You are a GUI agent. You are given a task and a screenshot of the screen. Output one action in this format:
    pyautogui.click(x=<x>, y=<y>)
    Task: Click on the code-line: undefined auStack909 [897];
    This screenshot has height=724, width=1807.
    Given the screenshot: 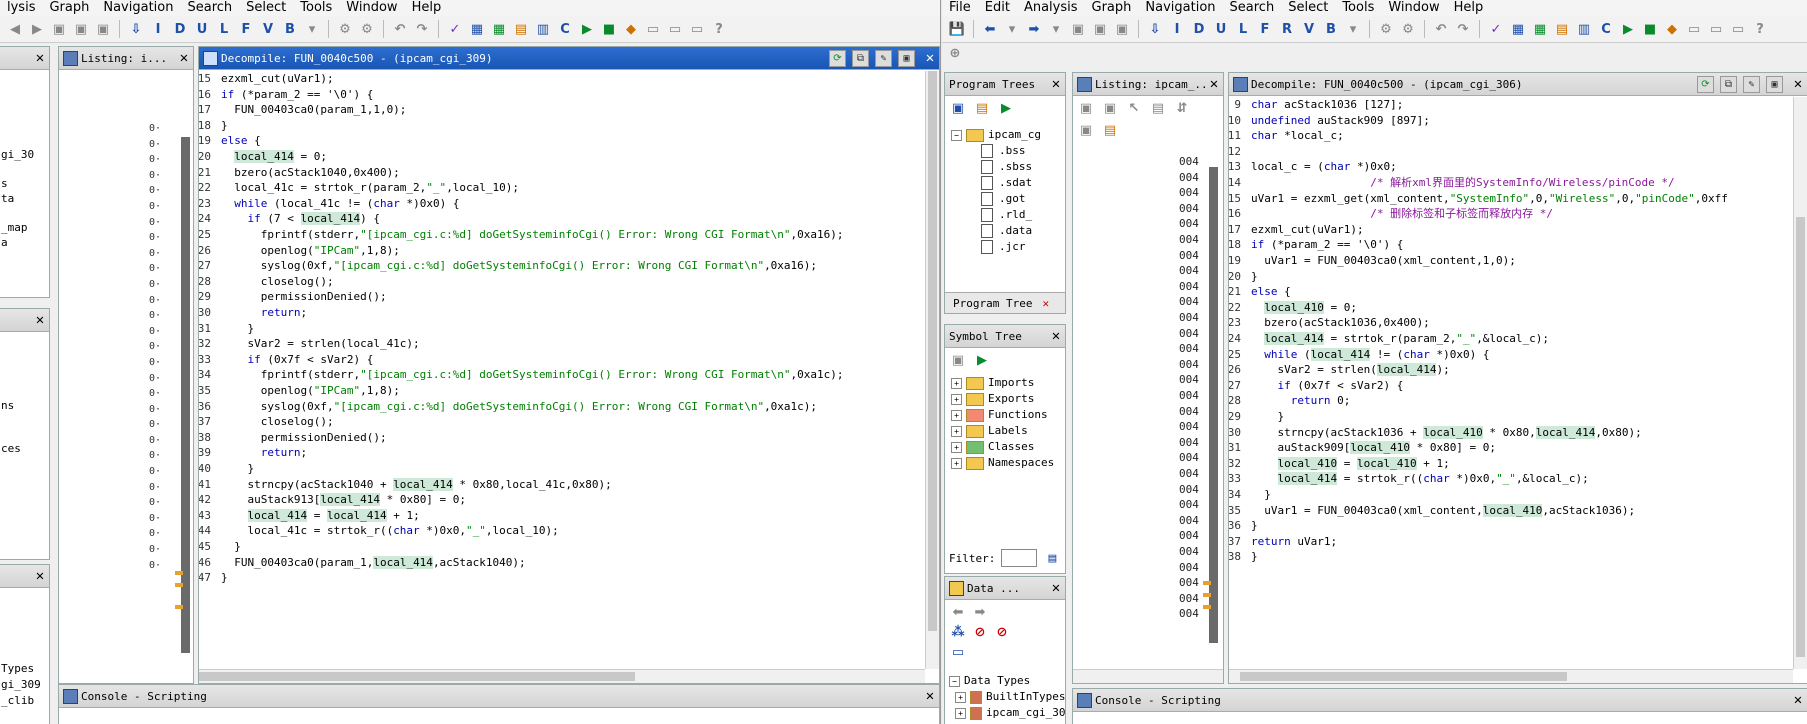 What is the action you would take?
    pyautogui.click(x=1340, y=121)
    